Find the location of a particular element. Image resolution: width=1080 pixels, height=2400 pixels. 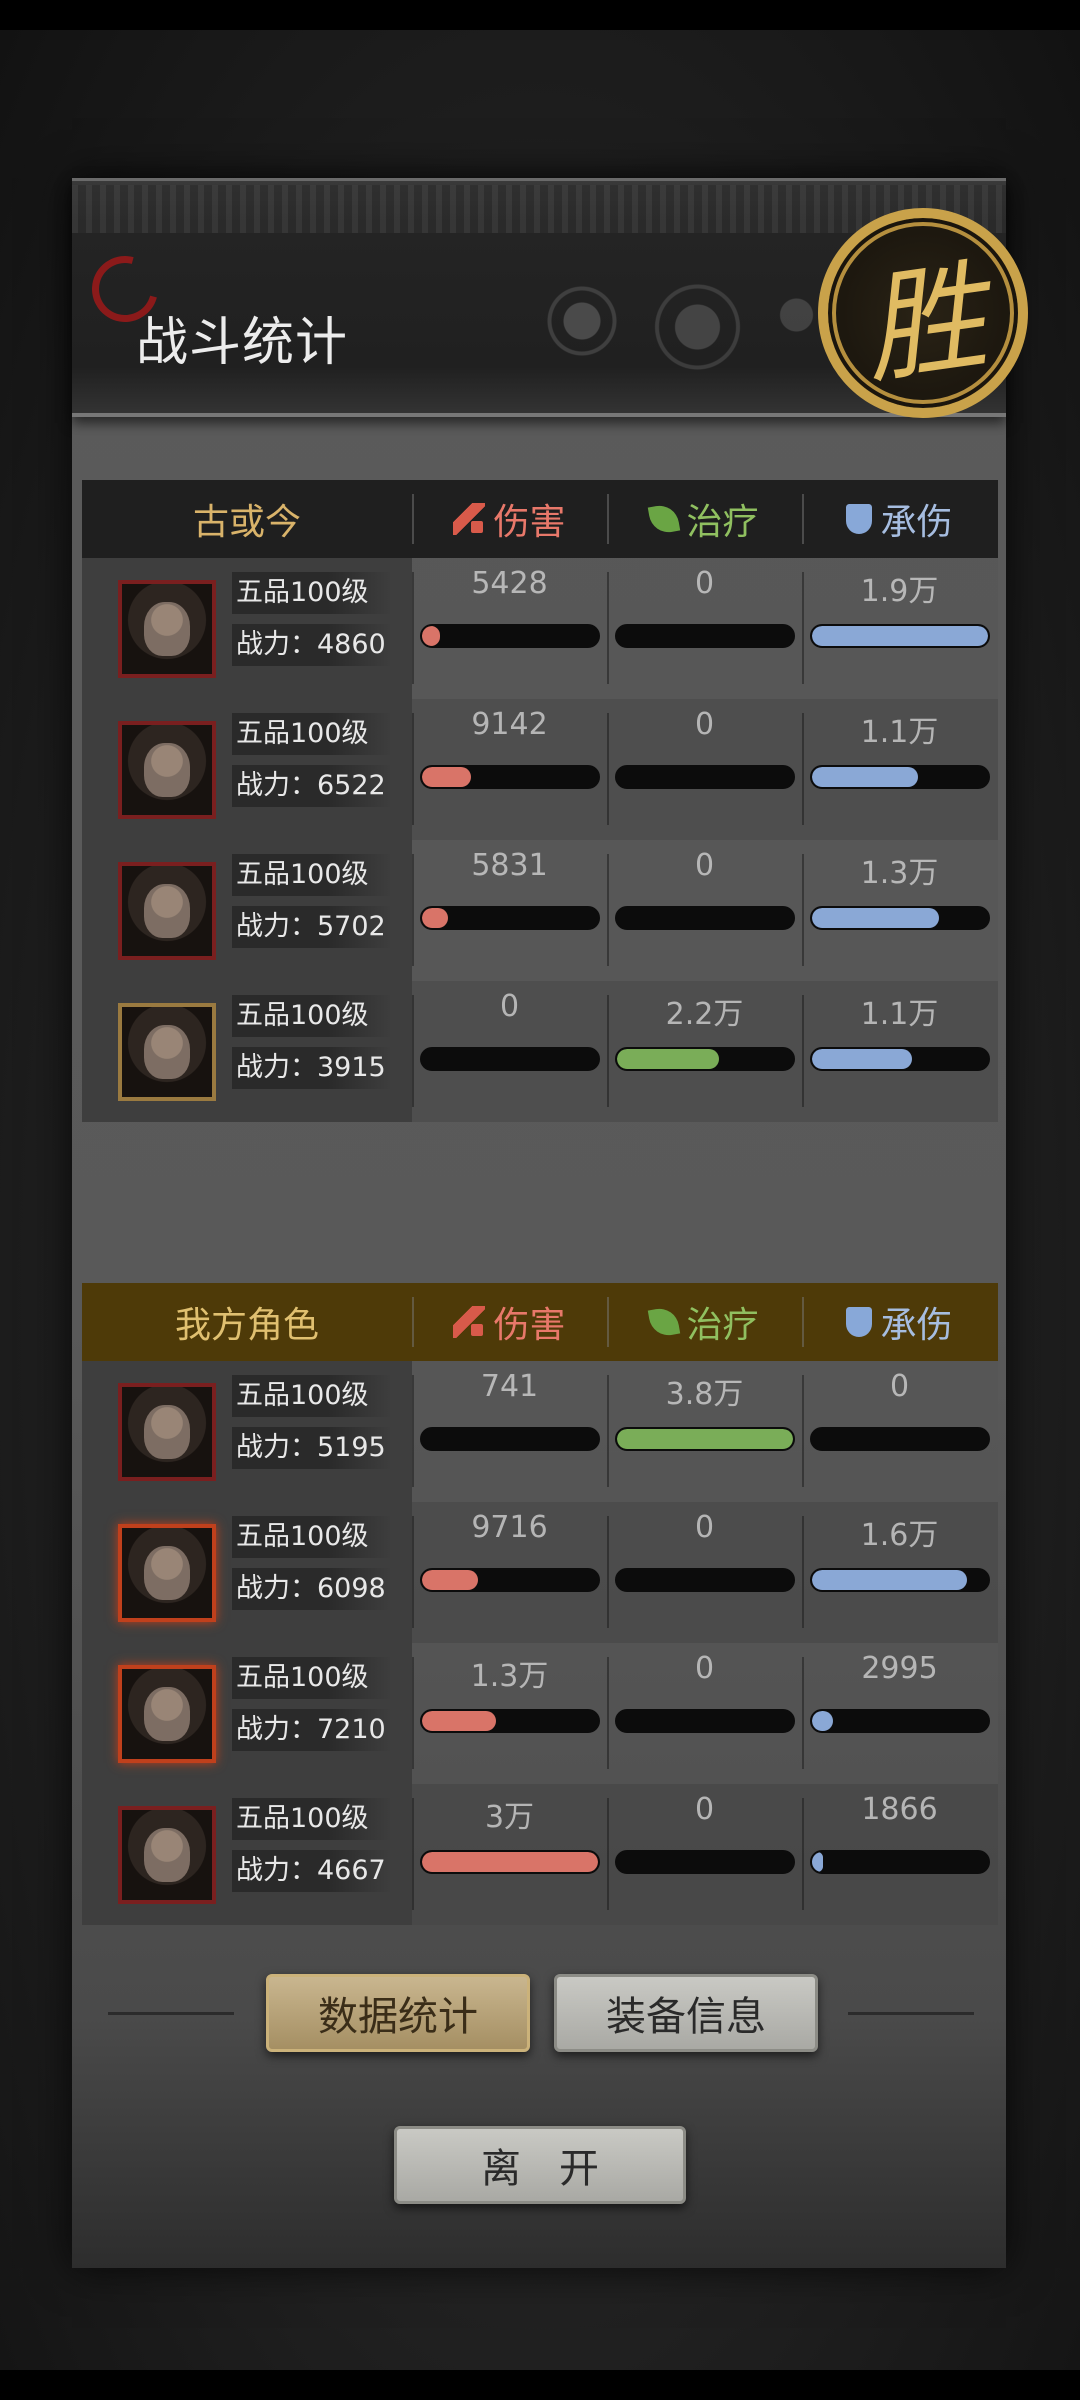

table-row: 五品100级 战力：5195 741 3.8万 0 is located at coordinates (540, 1431).